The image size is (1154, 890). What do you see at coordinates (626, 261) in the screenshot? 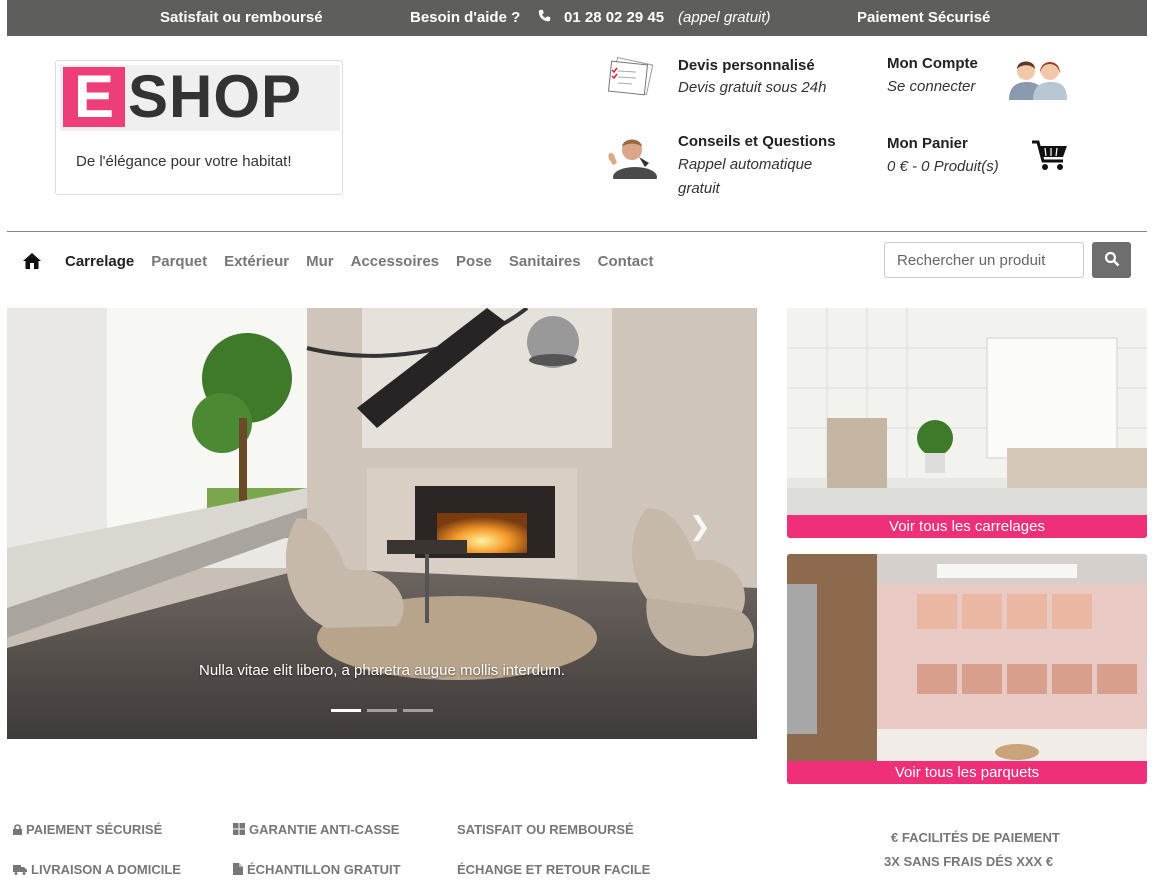
I see `nav-item-contact: Contact` at bounding box center [626, 261].